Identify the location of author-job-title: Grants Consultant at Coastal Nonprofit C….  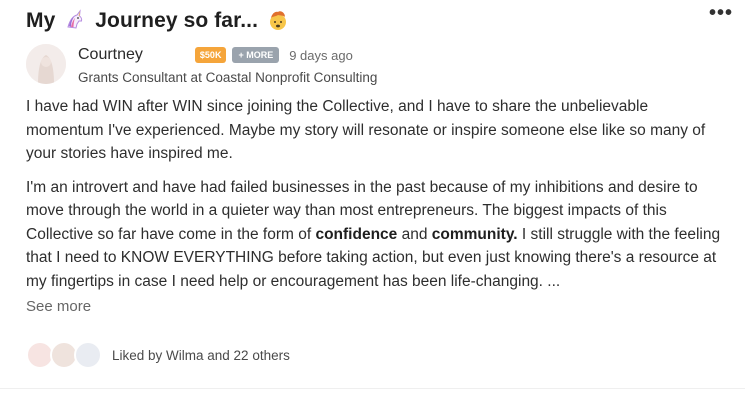
(228, 77).